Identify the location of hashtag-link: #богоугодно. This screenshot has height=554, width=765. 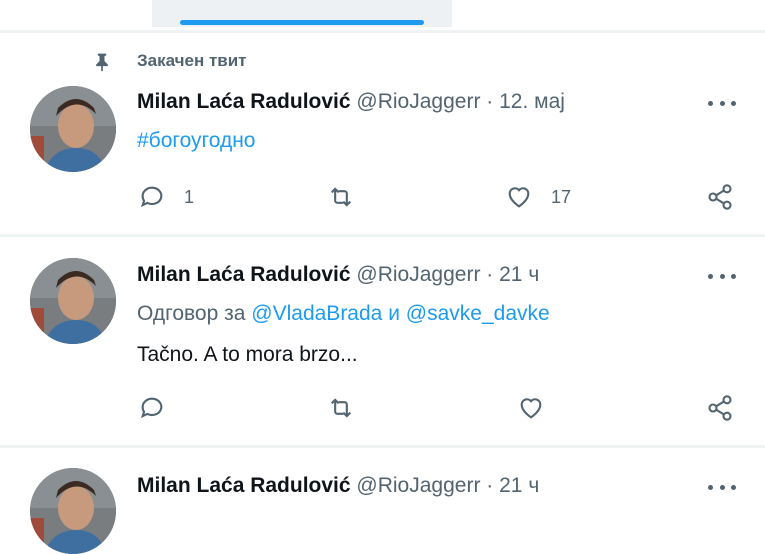
(196, 140).